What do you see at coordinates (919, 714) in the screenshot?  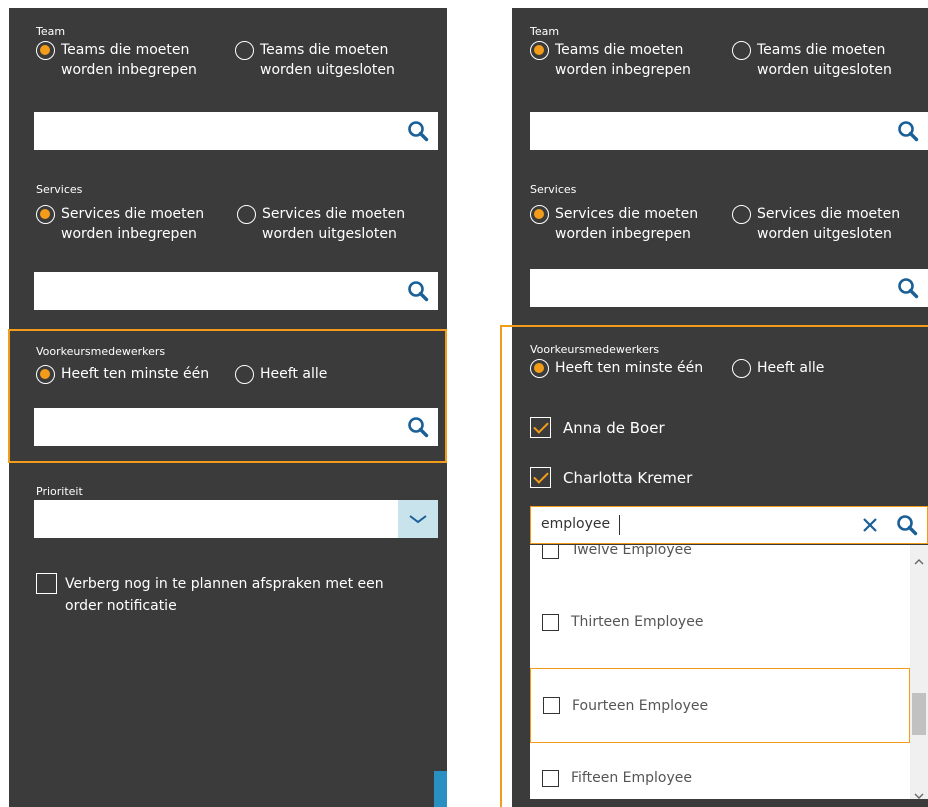 I see `scroll-thumb` at bounding box center [919, 714].